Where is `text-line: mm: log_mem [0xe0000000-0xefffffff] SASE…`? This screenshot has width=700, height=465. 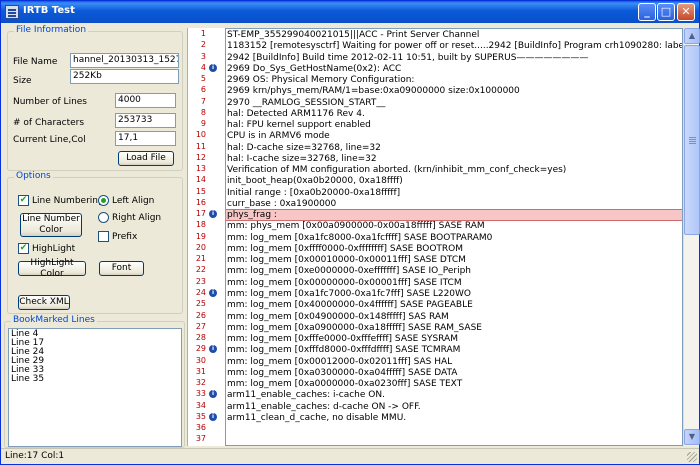 text-line: mm: log_mem [0xe0000000-0xefffffff] SASE… is located at coordinates (454, 271).